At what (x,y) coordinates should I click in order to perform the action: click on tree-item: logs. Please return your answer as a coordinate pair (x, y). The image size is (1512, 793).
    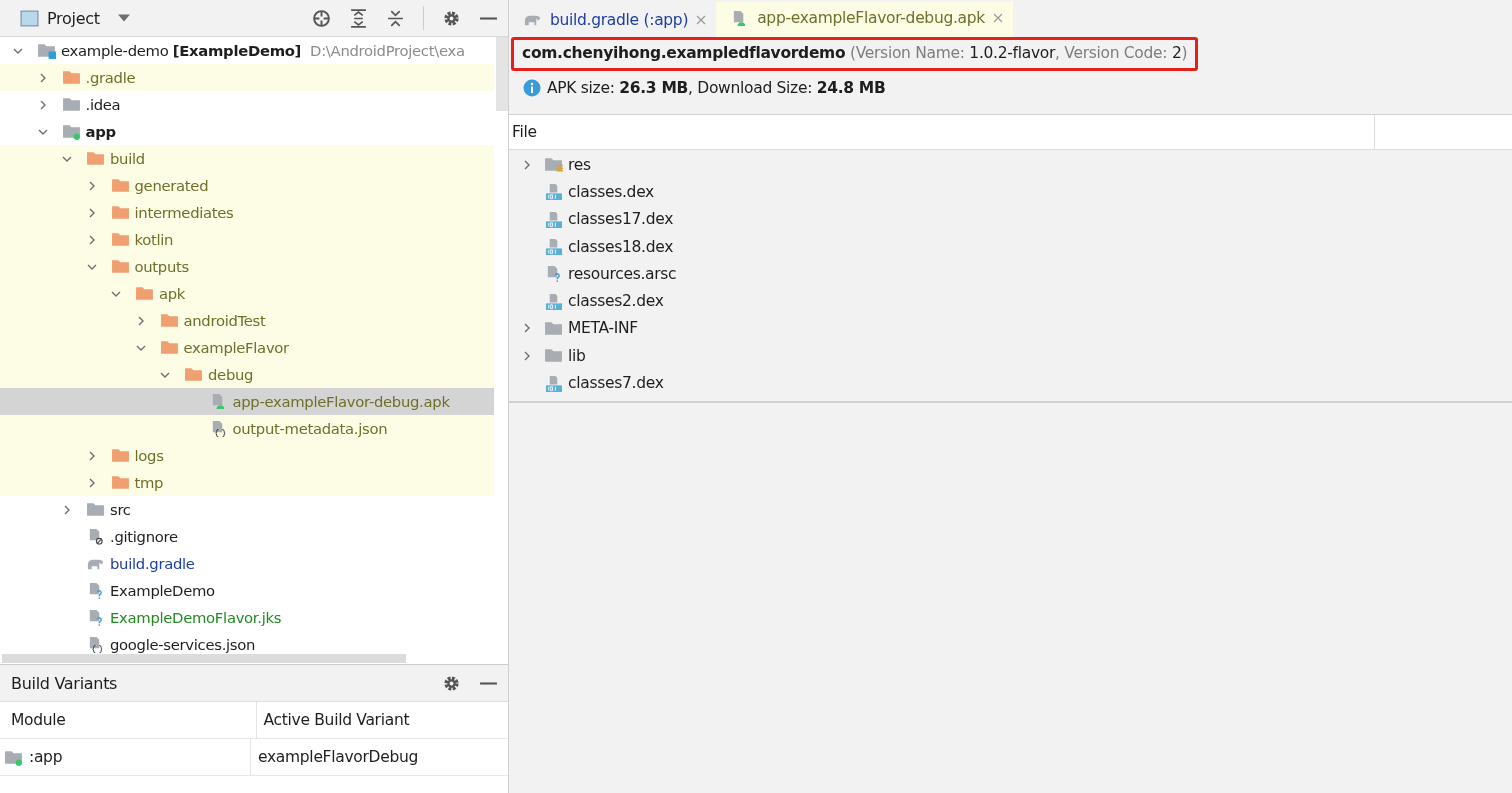
    Looking at the image, I should click on (247, 455).